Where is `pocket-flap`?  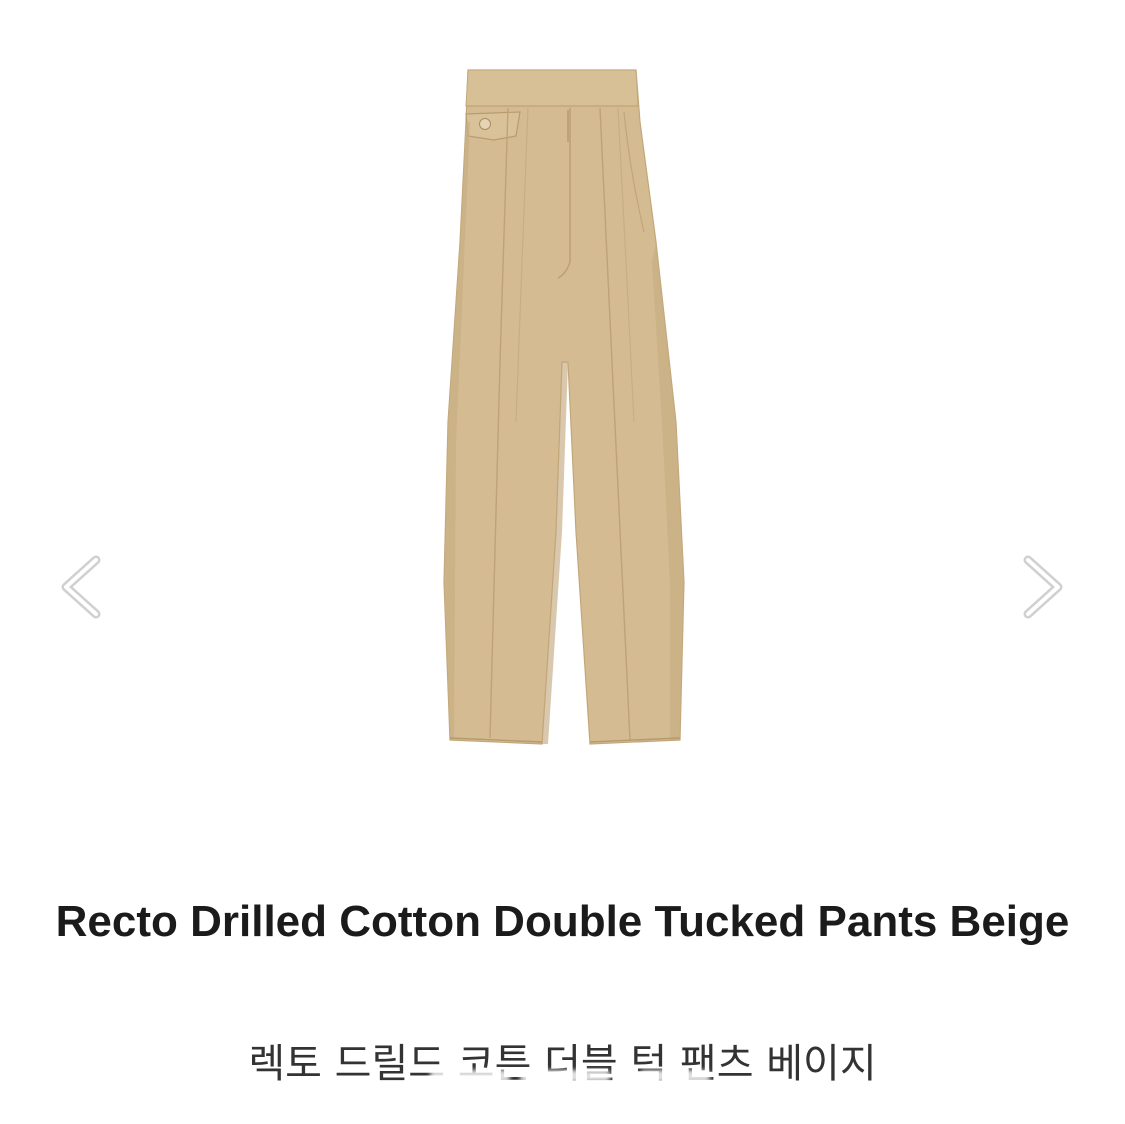
pocket-flap is located at coordinates (493, 126).